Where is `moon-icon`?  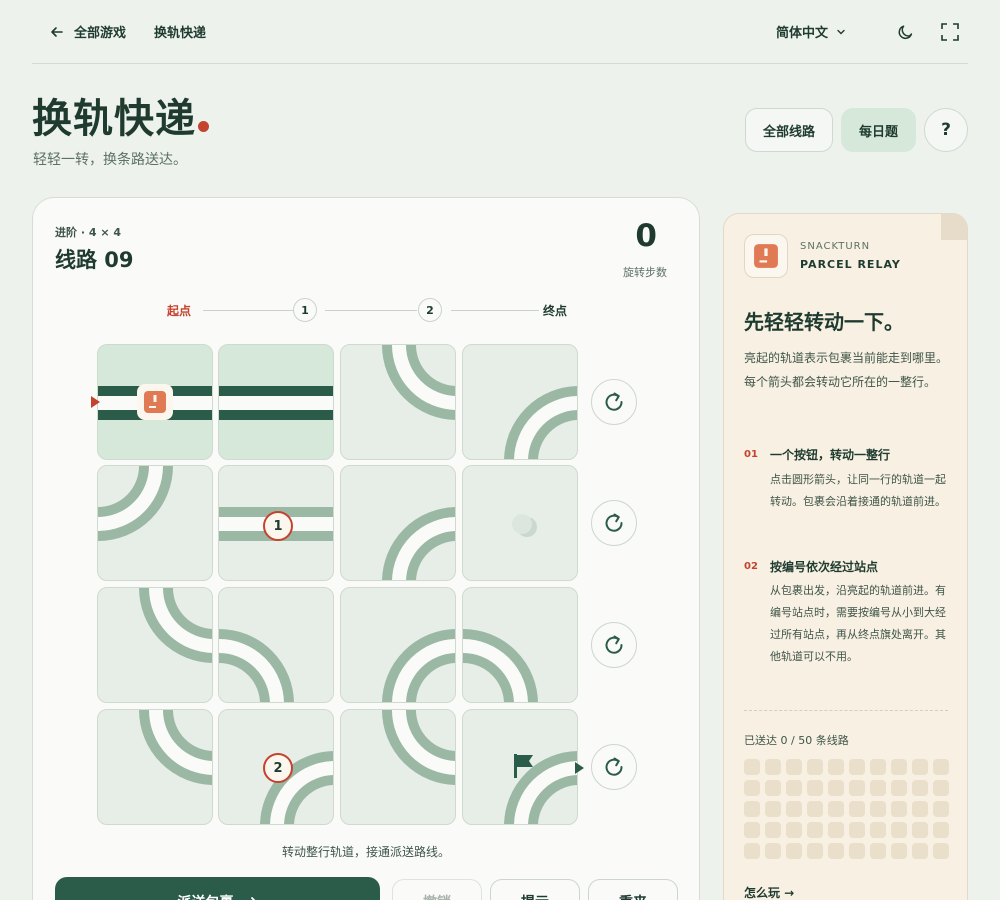
moon-icon is located at coordinates (905, 31).